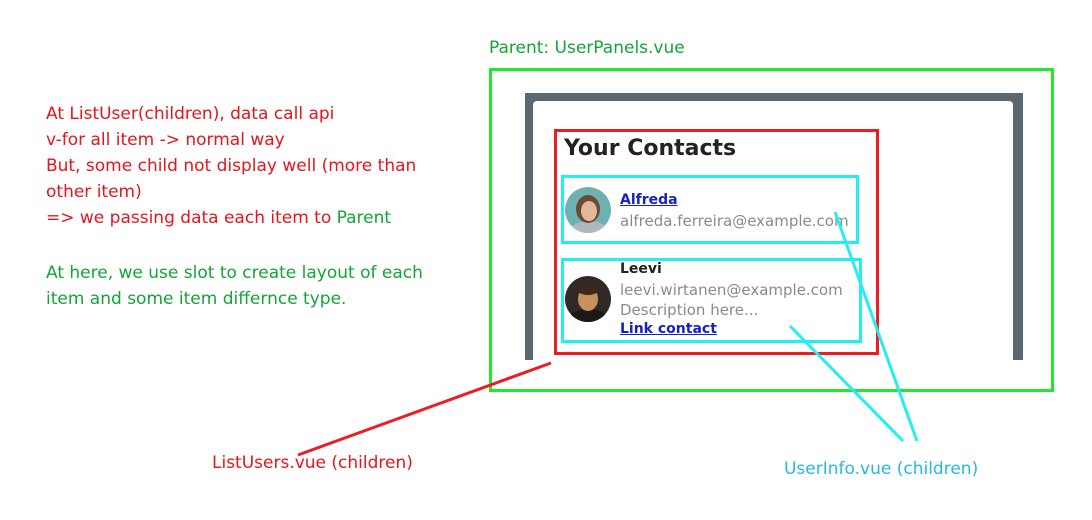 This screenshot has height=520, width=1092. What do you see at coordinates (312, 463) in the screenshot?
I see `list-users-label: ListUsers.vue (children)` at bounding box center [312, 463].